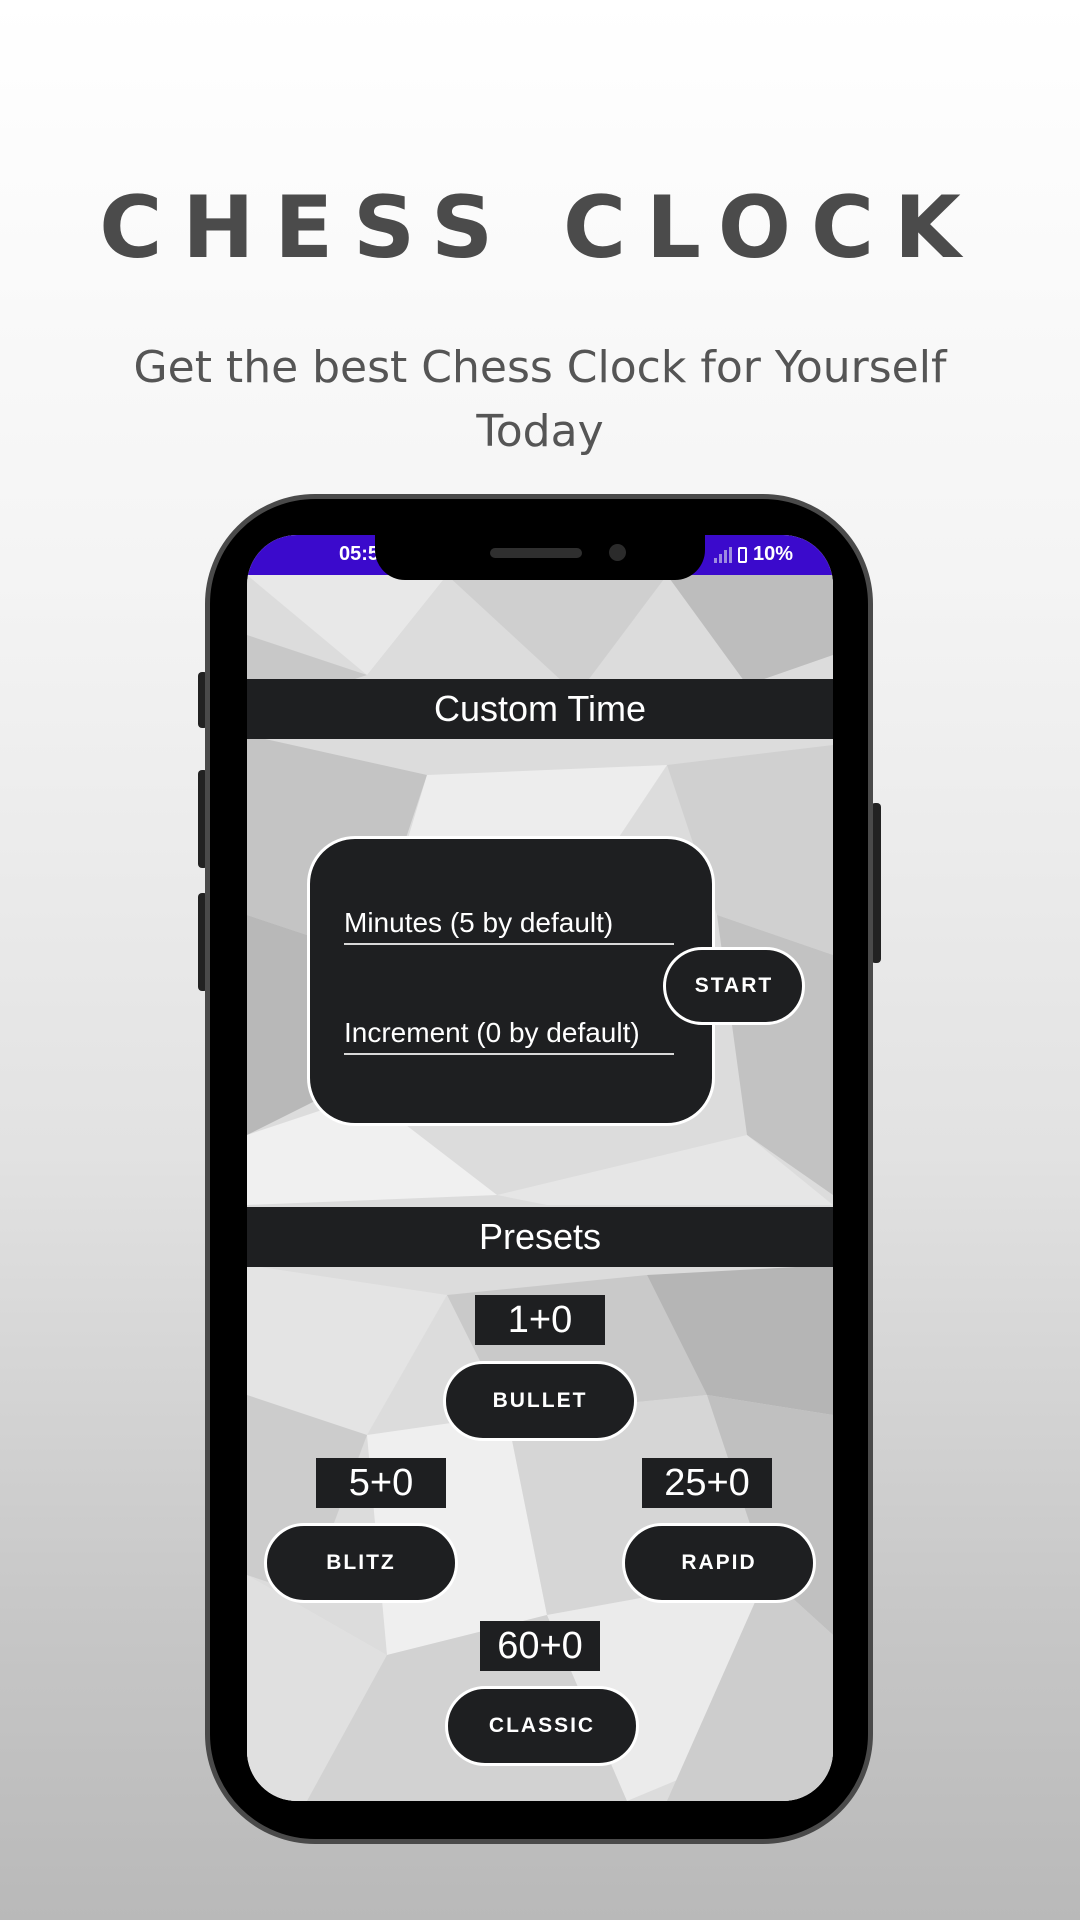 Image resolution: width=1080 pixels, height=1920 pixels. Describe the element at coordinates (707, 1483) in the screenshot. I see `rapid-time-label: 25+0` at that location.